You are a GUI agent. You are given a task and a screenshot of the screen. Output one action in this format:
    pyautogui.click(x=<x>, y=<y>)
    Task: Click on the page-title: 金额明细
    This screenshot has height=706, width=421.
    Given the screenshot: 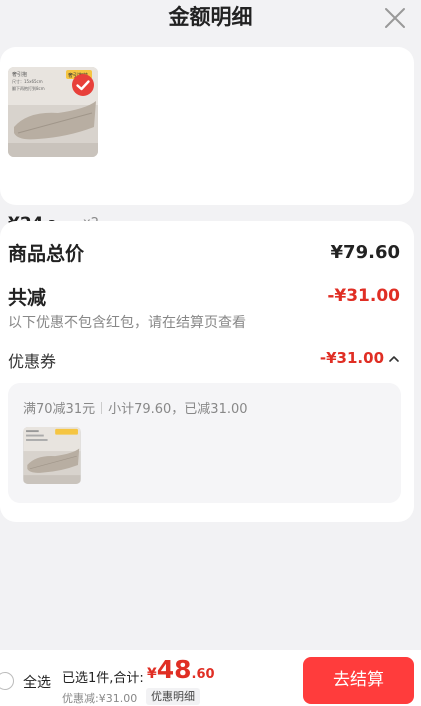 What is the action you would take?
    pyautogui.click(x=210, y=17)
    